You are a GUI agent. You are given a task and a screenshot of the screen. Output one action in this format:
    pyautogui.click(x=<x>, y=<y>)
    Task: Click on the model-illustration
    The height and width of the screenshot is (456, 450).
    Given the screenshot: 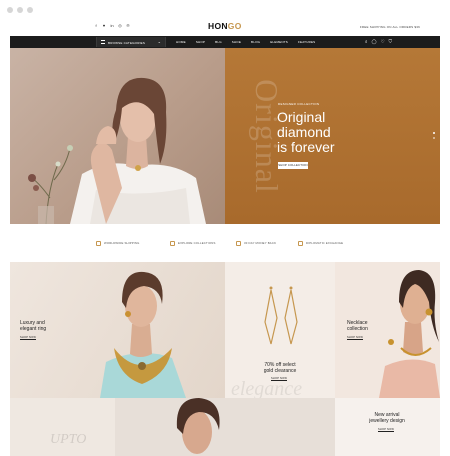 What is the action you would take?
    pyautogui.click(x=117, y=150)
    